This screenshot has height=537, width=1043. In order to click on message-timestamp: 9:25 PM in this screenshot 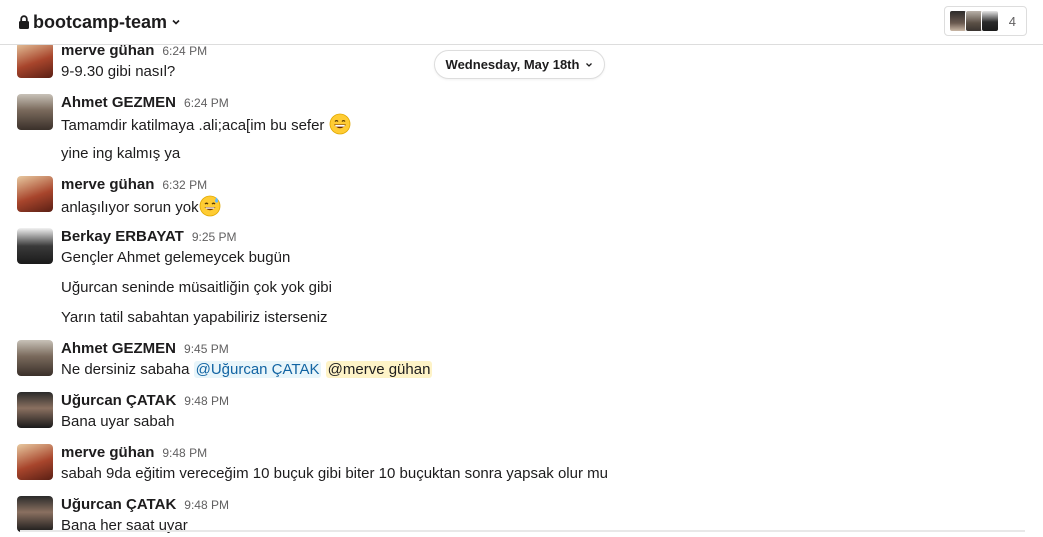, I will do `click(214, 237)`.